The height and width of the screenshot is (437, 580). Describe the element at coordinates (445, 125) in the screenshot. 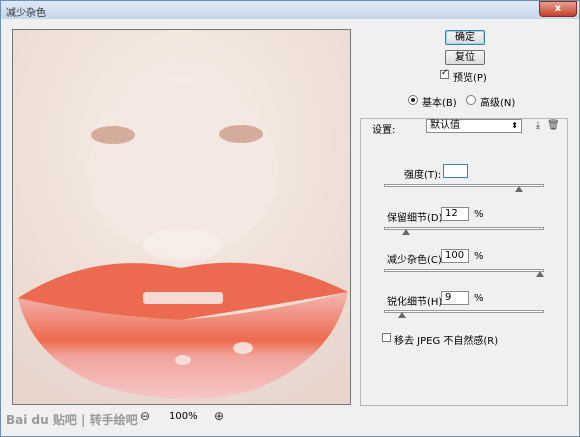

I see `settings-value: 默认值` at that location.